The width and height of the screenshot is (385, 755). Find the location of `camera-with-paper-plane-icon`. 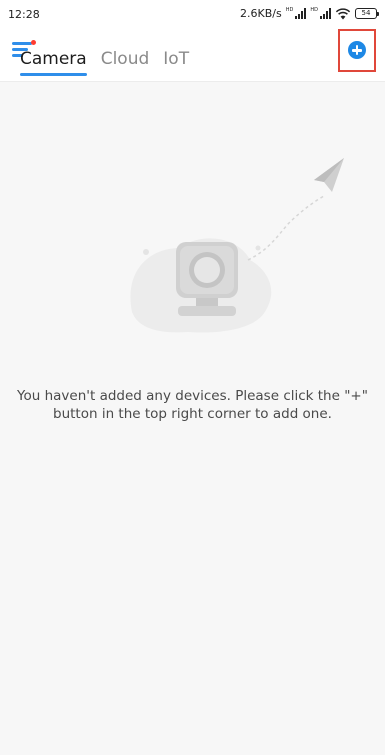

camera-with-paper-plane-icon is located at coordinates (237, 245).